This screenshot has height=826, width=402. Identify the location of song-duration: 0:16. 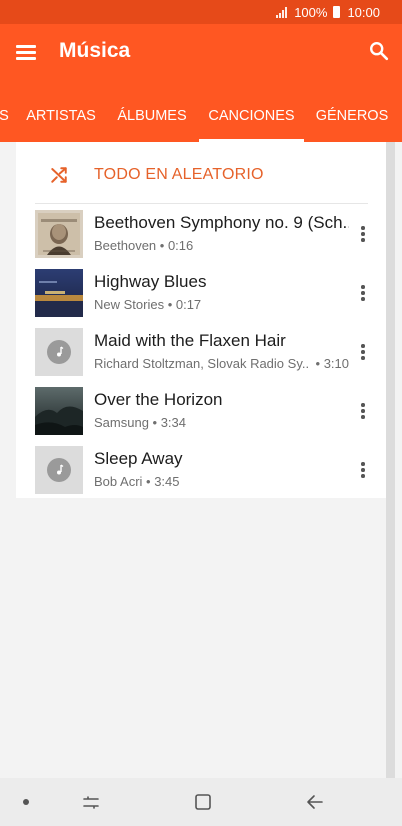
(180, 245).